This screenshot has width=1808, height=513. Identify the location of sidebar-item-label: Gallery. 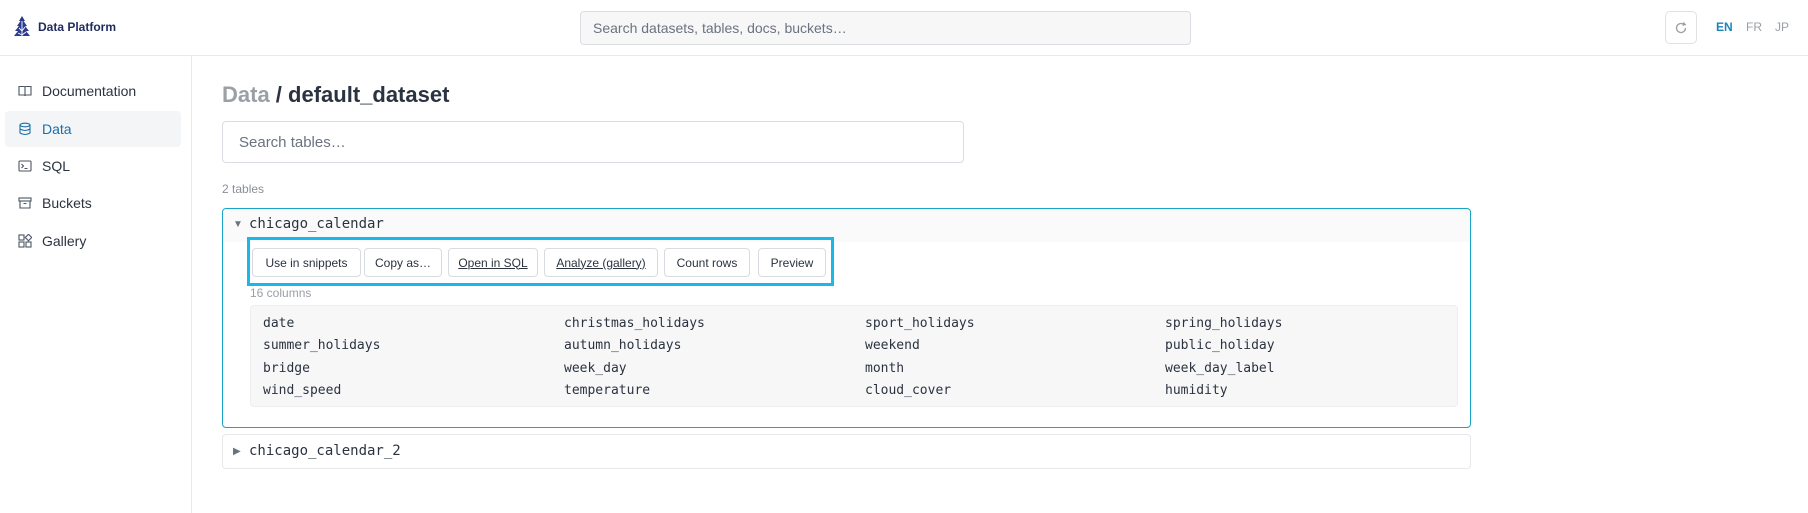
(64, 241).